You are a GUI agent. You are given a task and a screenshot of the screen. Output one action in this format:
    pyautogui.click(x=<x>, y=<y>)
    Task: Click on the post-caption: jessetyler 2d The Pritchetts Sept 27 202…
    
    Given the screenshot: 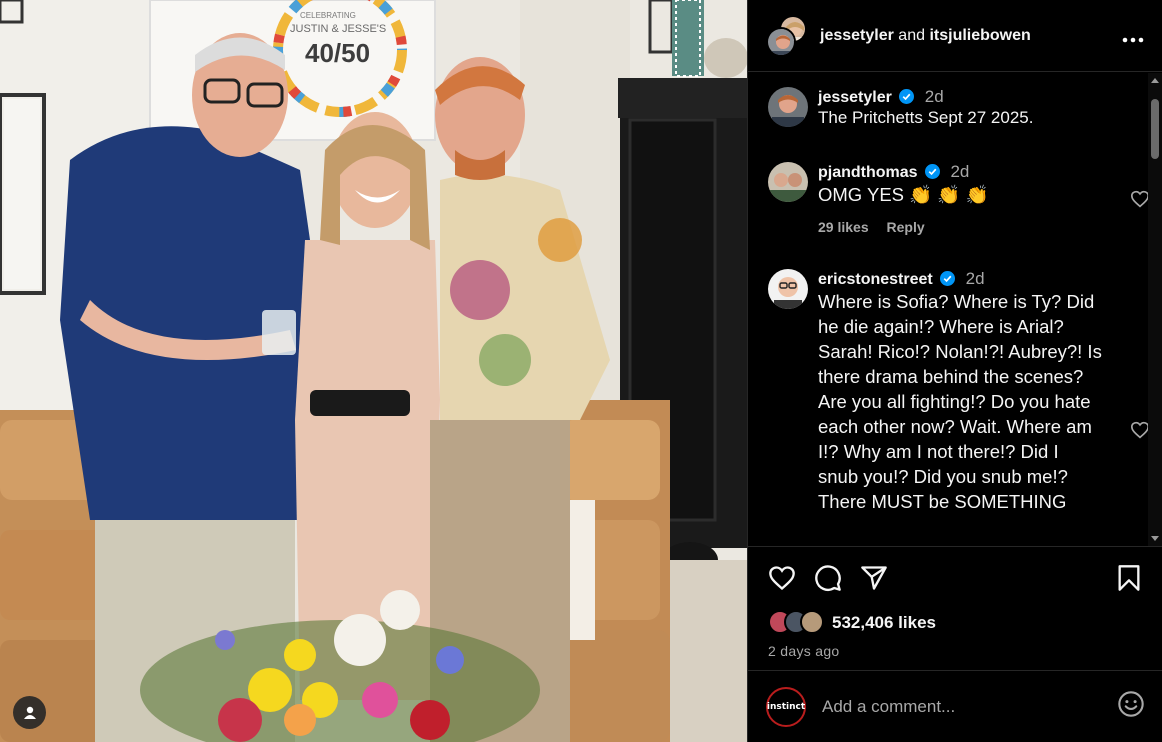 What is the action you would take?
    pyautogui.click(x=948, y=108)
    